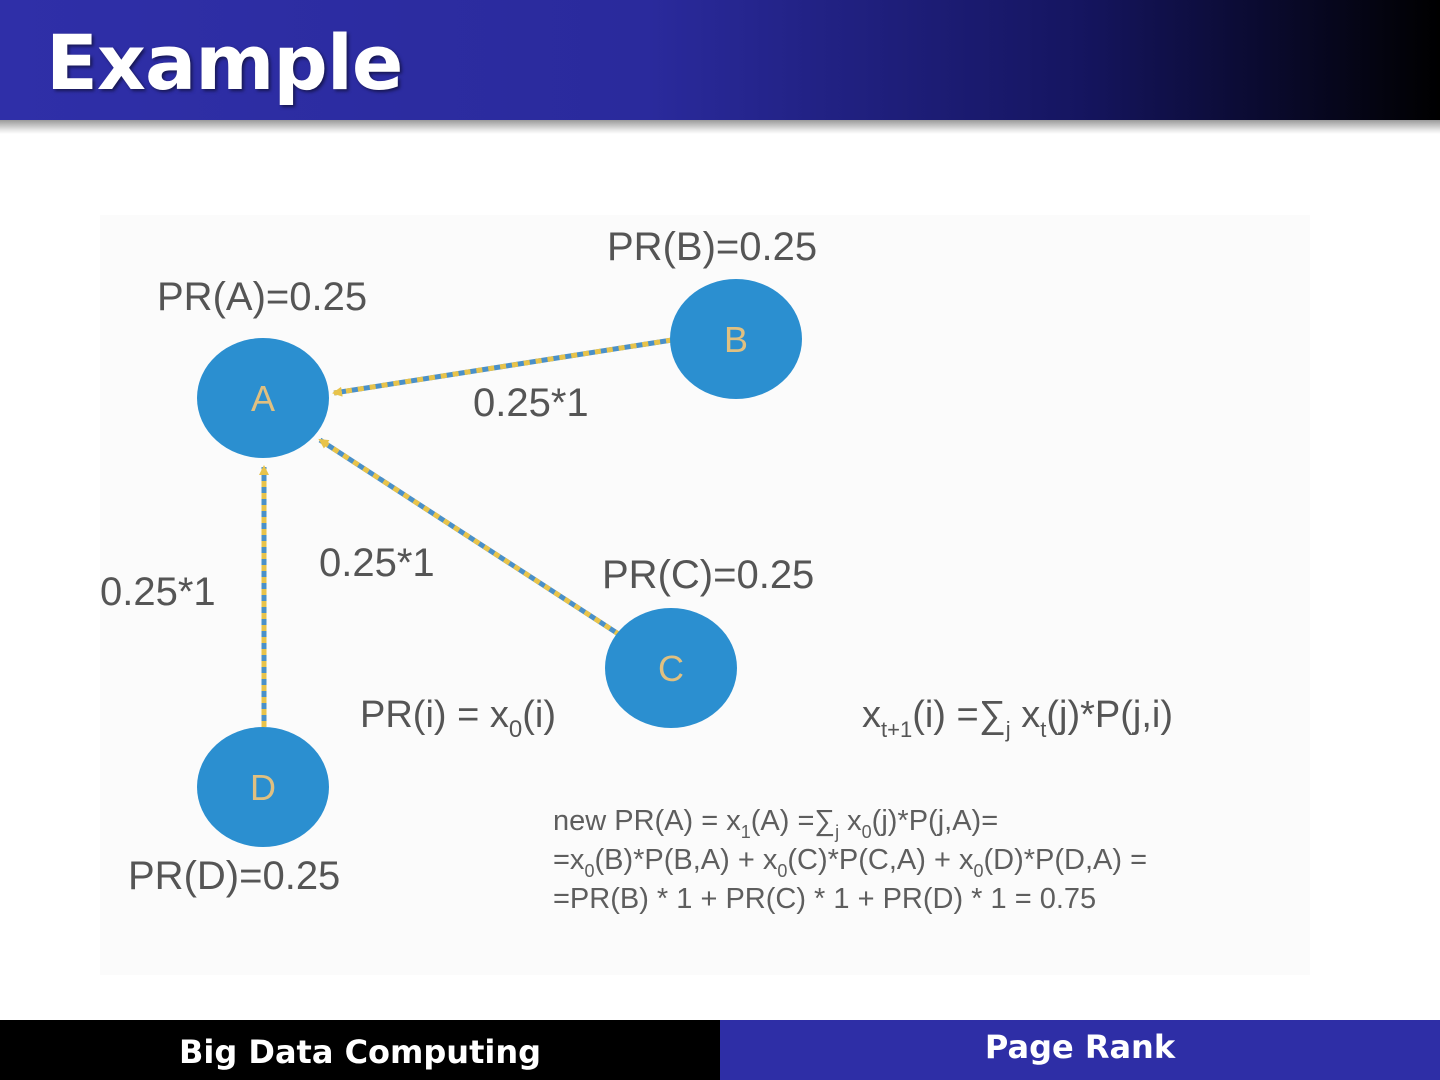 The width and height of the screenshot is (1440, 1080). Describe the element at coordinates (458, 718) in the screenshot. I see `initial-pr-formula: PR(i) = x0(i)` at that location.